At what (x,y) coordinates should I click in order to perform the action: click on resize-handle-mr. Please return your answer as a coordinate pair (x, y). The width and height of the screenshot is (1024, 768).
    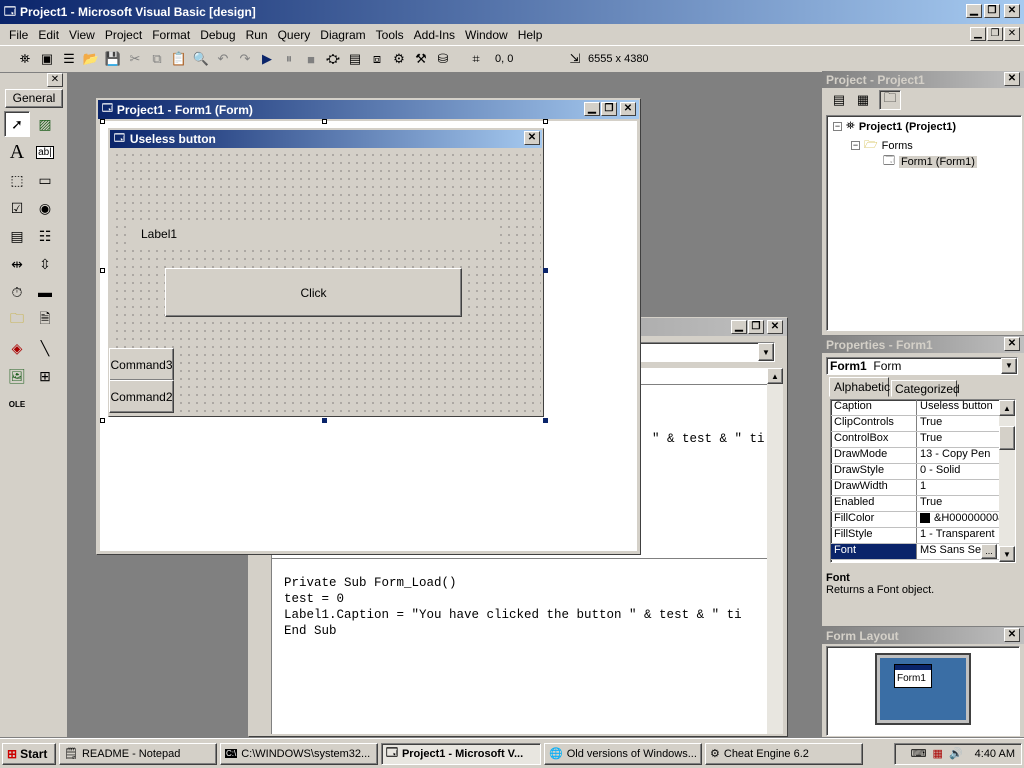
    Looking at the image, I should click on (545, 270).